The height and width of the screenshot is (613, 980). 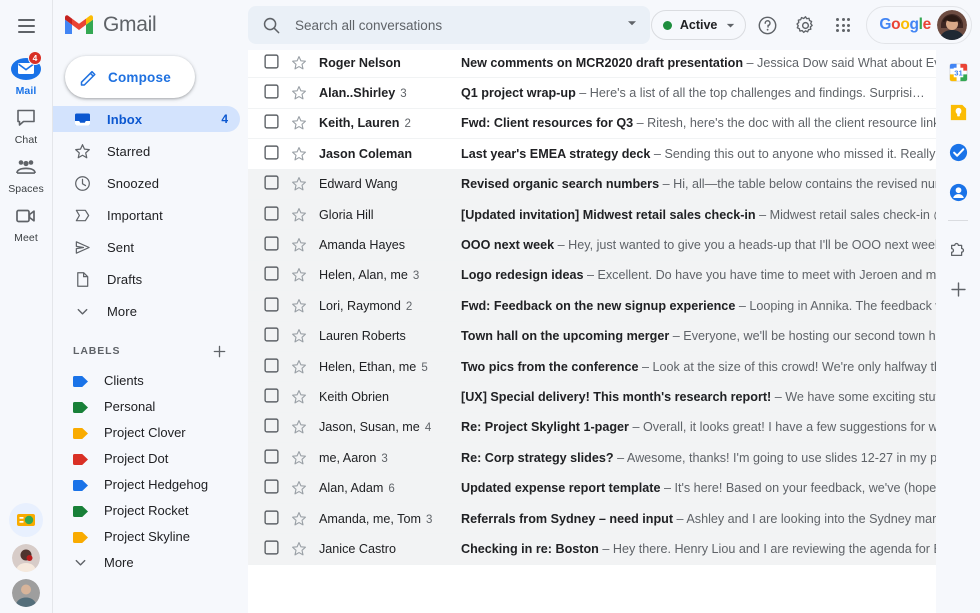 What do you see at coordinates (843, 25) in the screenshot?
I see `apps-button` at bounding box center [843, 25].